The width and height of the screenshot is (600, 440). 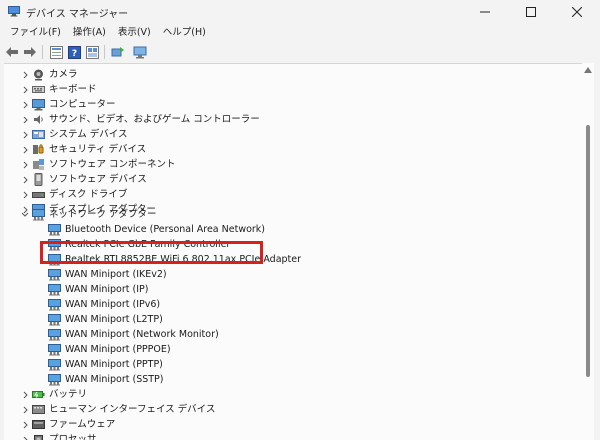 I want to click on properties-icon, so click(x=56, y=52).